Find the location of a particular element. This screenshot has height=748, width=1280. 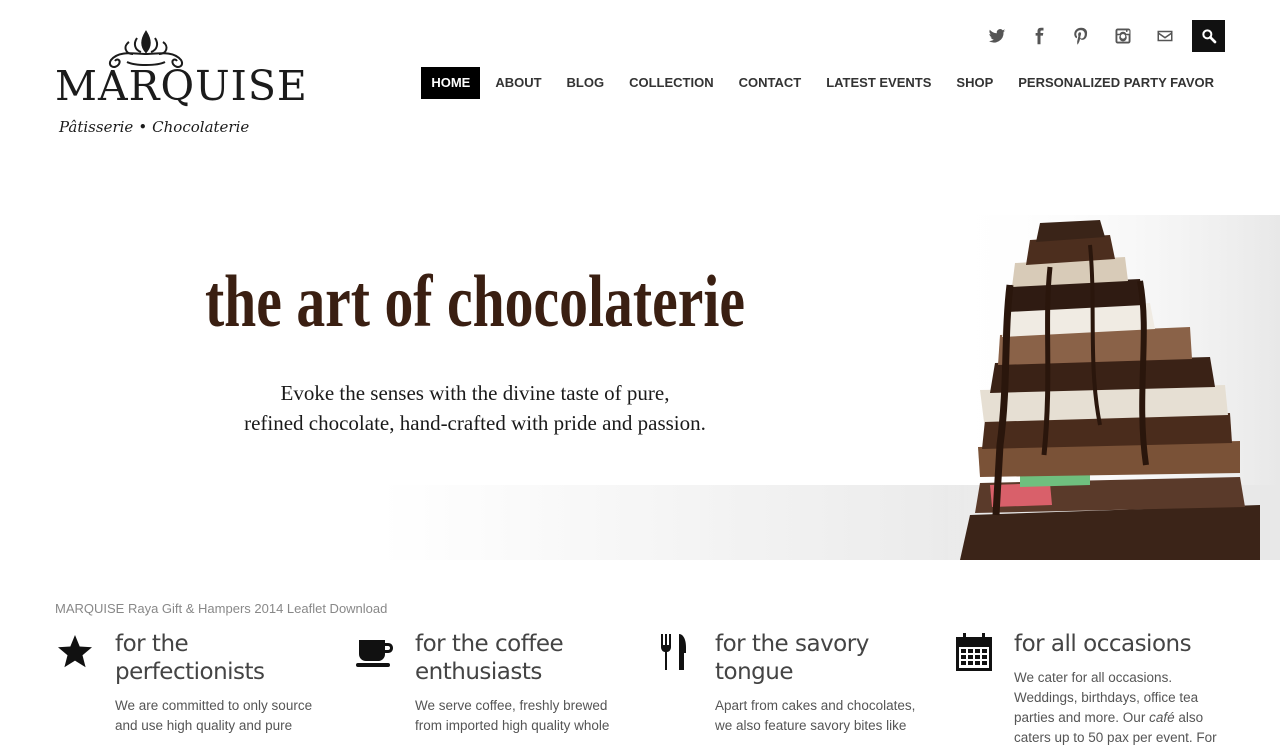

nav-item-home: HOME is located at coordinates (451, 83).